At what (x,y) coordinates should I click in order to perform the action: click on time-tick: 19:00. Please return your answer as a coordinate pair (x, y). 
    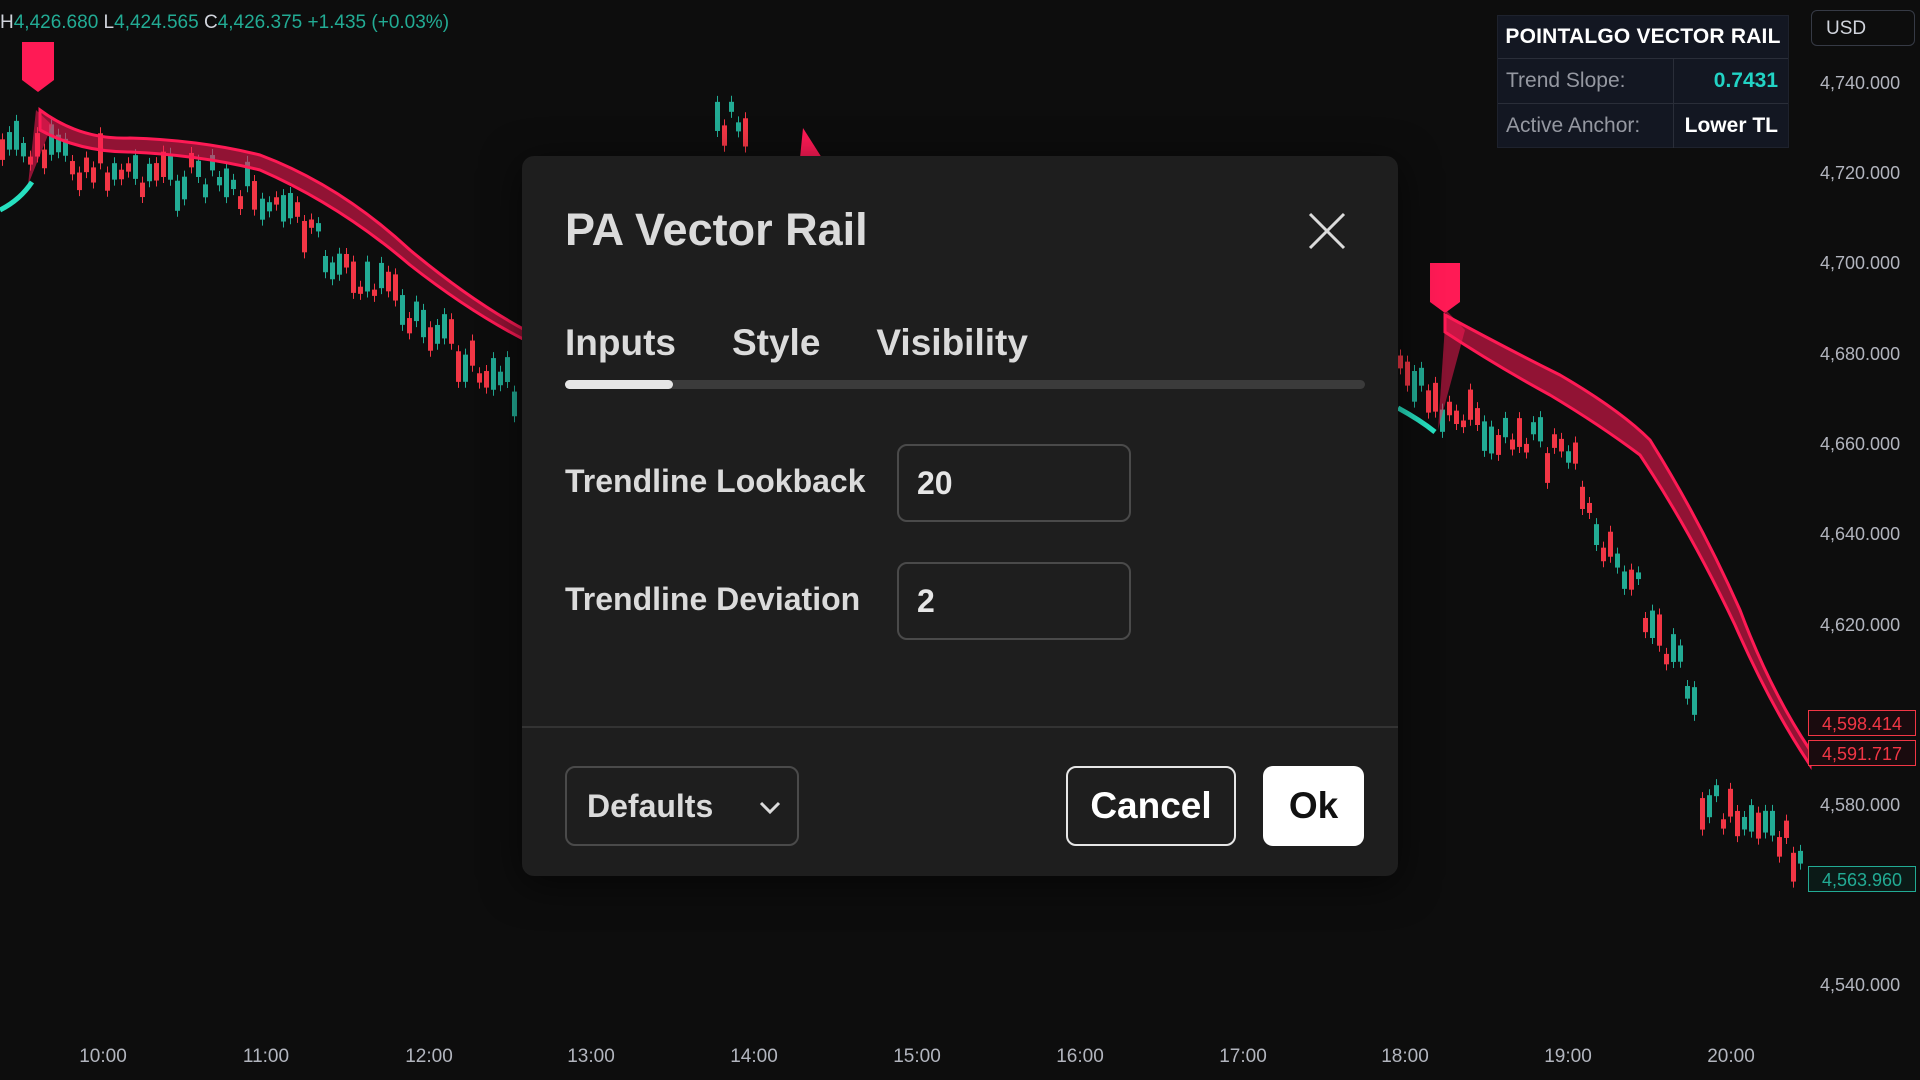
    Looking at the image, I should click on (1568, 1056).